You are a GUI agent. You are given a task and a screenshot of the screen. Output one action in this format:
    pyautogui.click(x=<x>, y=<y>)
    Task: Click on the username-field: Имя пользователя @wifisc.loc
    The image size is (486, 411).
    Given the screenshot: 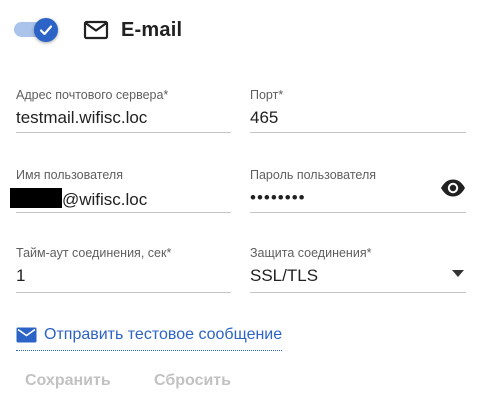 What is the action you would take?
    pyautogui.click(x=120, y=190)
    